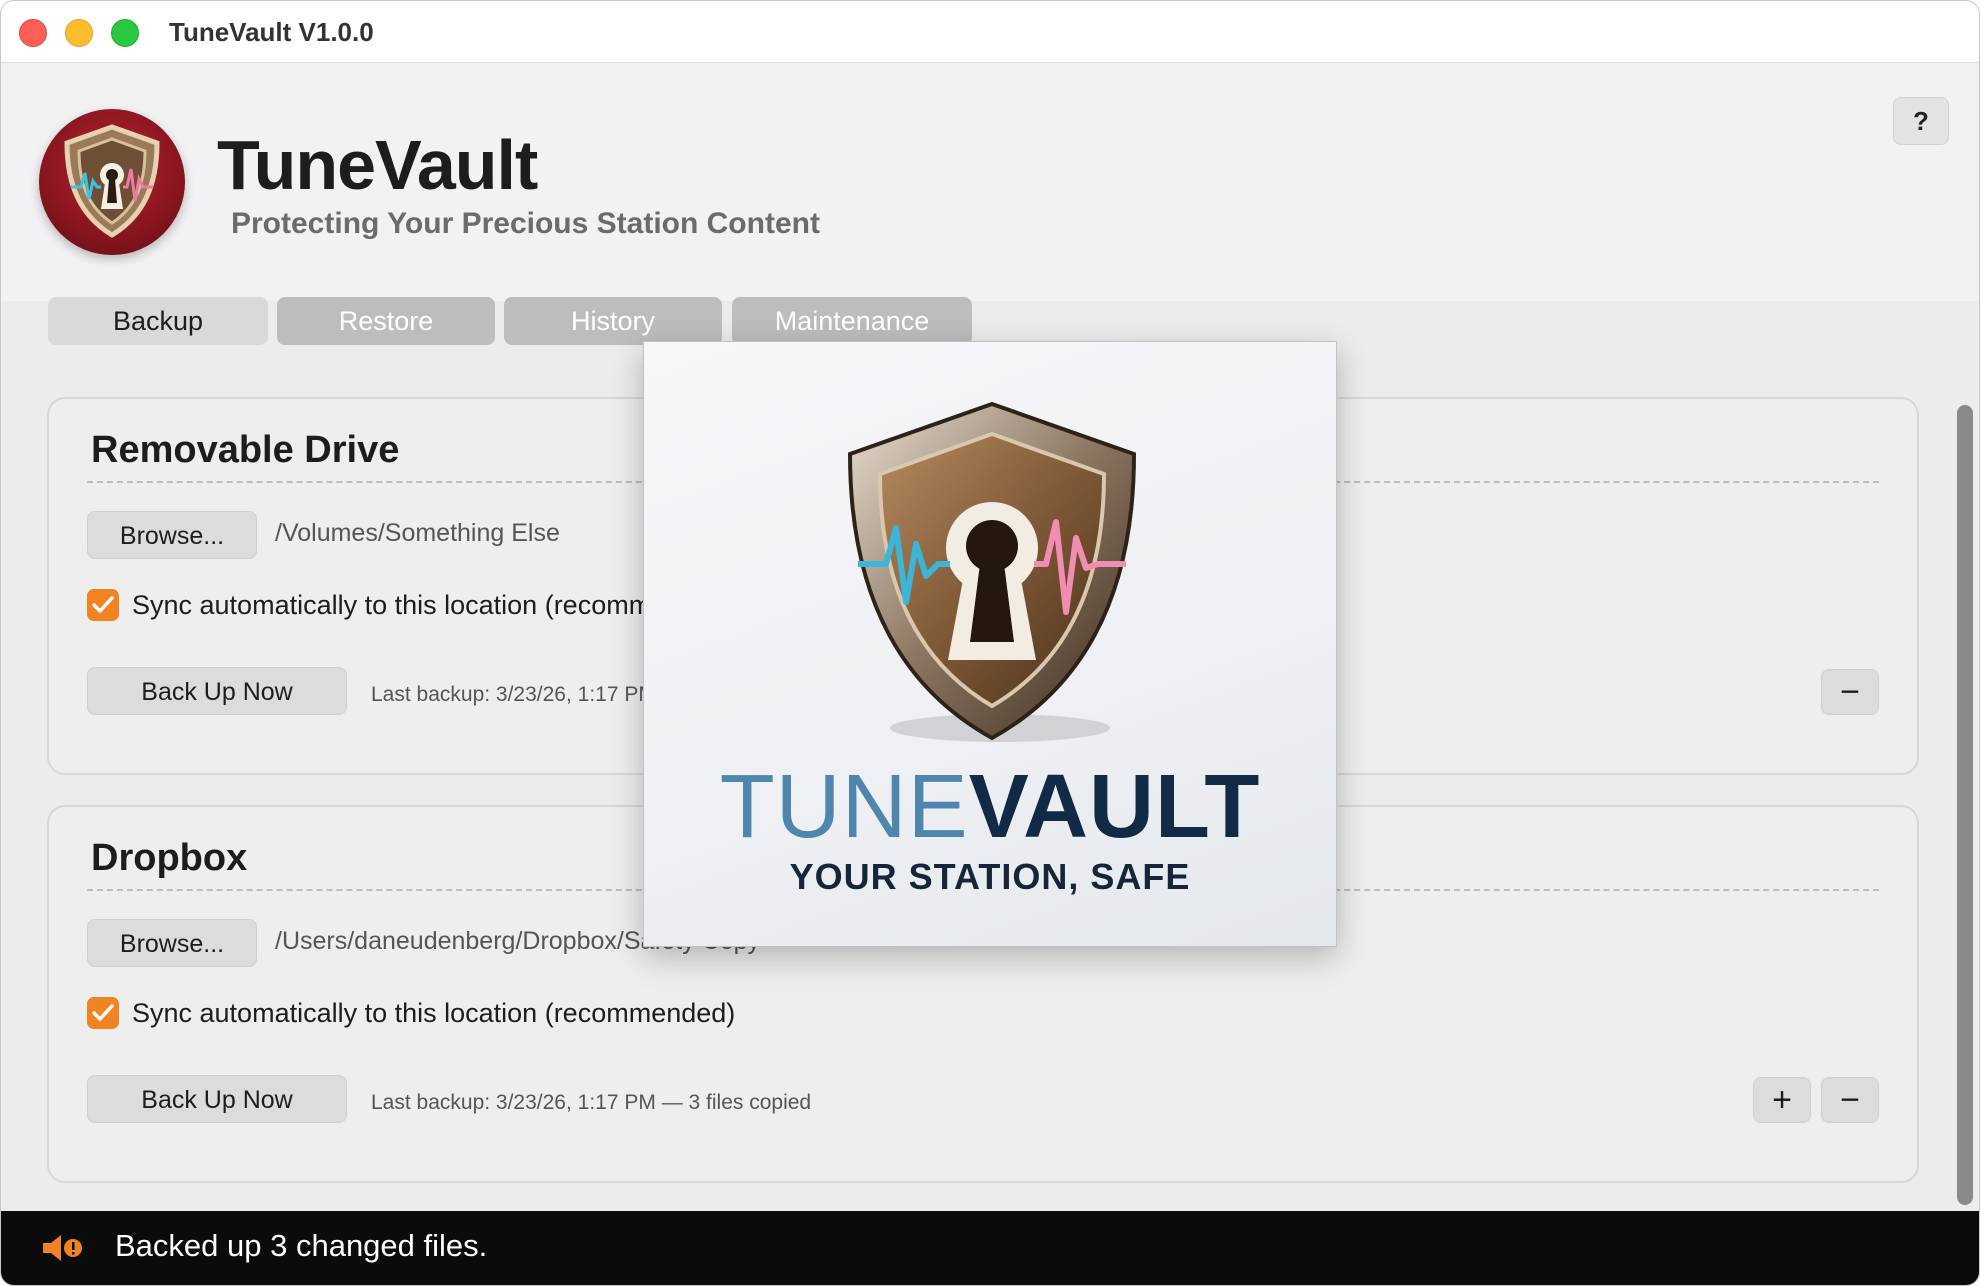  Describe the element at coordinates (613, 321) in the screenshot. I see `tab-history: History` at that location.